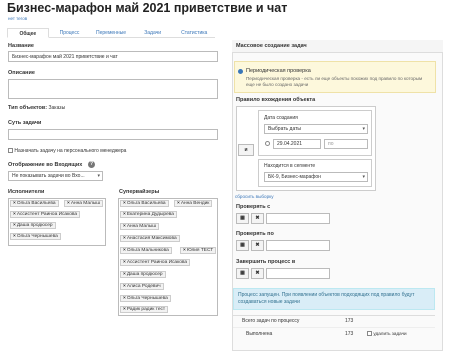 This screenshot has height=351, width=450. What do you see at coordinates (35, 236) in the screenshot?
I see `executor-tag: ×Ольга Чернышева` at bounding box center [35, 236].